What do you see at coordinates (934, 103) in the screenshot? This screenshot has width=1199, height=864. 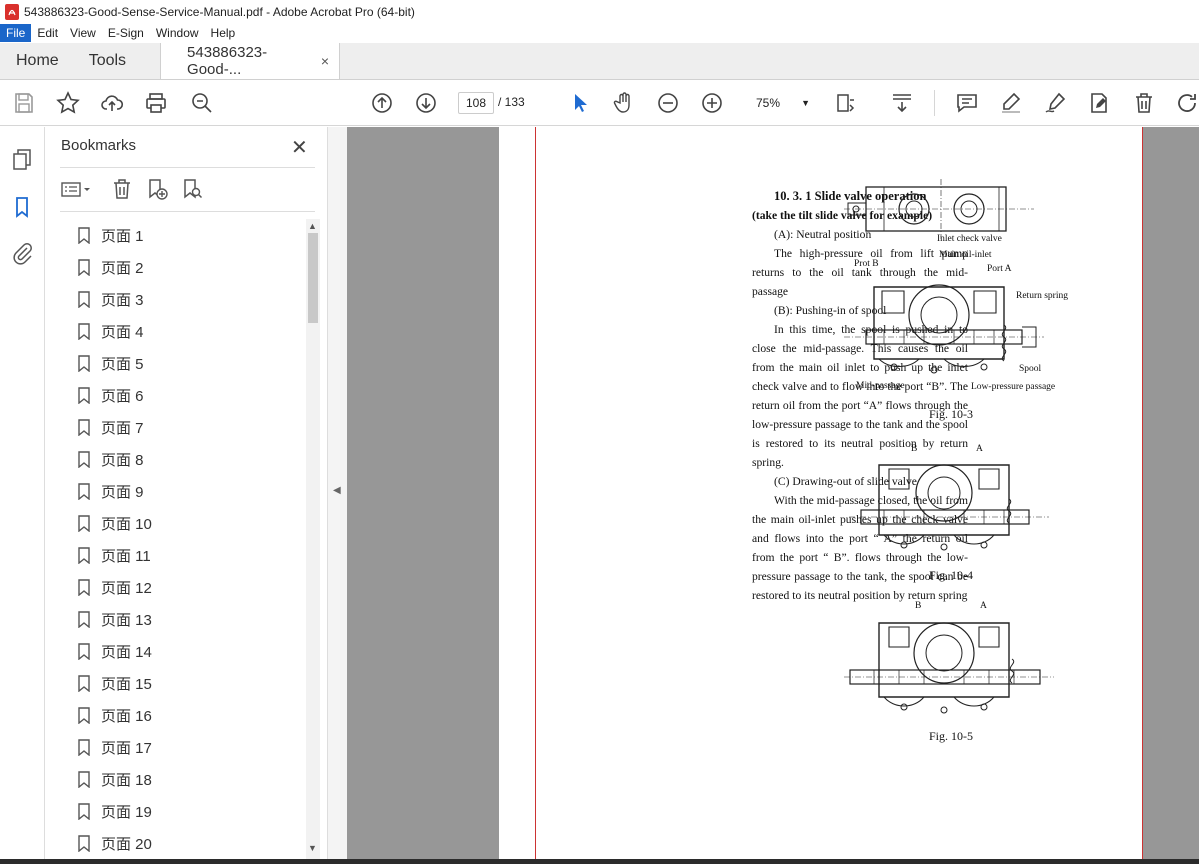 I see `toolbar-separator` at bounding box center [934, 103].